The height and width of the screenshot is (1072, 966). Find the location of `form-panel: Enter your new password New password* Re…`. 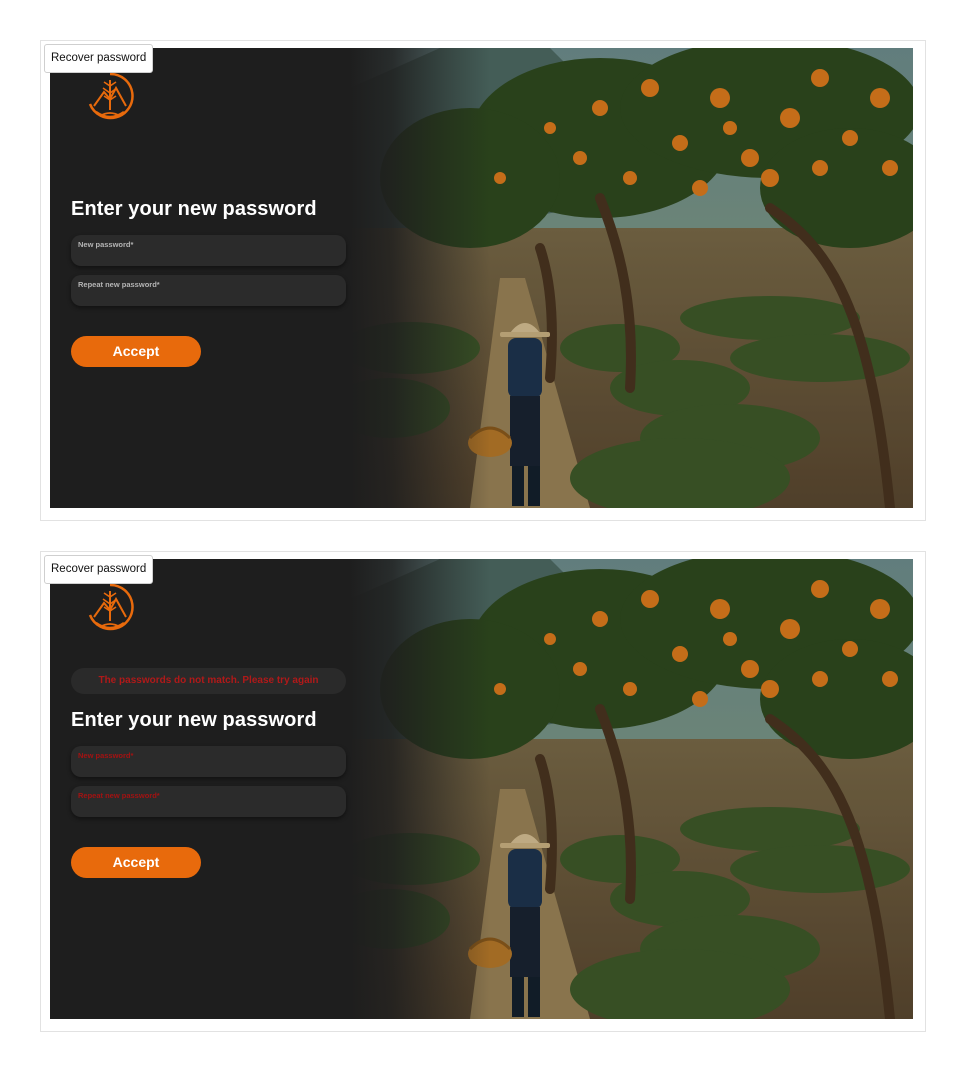

form-panel: Enter your new password New password* Re… is located at coordinates (215, 278).